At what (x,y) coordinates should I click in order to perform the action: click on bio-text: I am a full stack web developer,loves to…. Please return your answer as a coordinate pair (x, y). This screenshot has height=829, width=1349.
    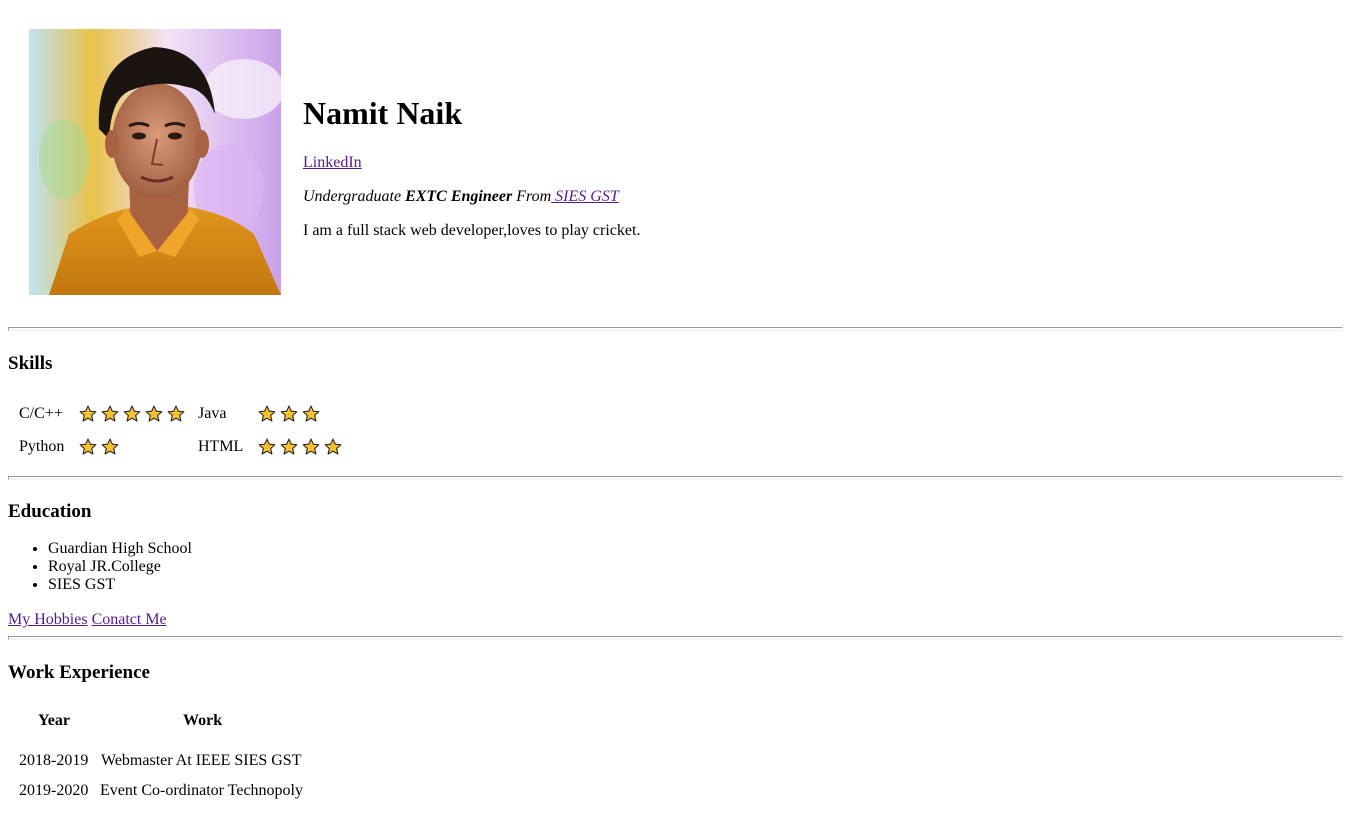
    Looking at the image, I should click on (472, 230).